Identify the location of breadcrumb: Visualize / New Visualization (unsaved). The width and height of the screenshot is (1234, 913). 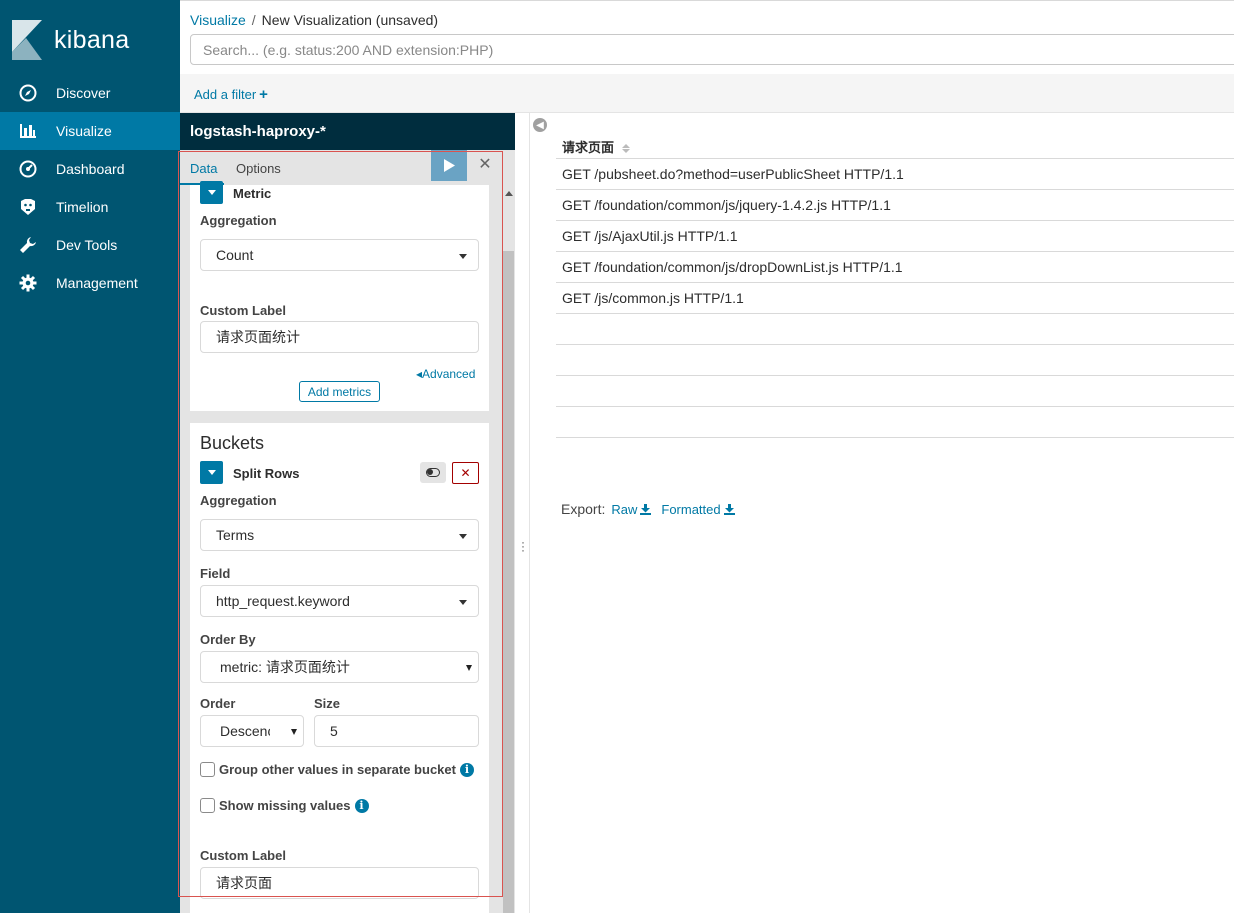
(314, 20).